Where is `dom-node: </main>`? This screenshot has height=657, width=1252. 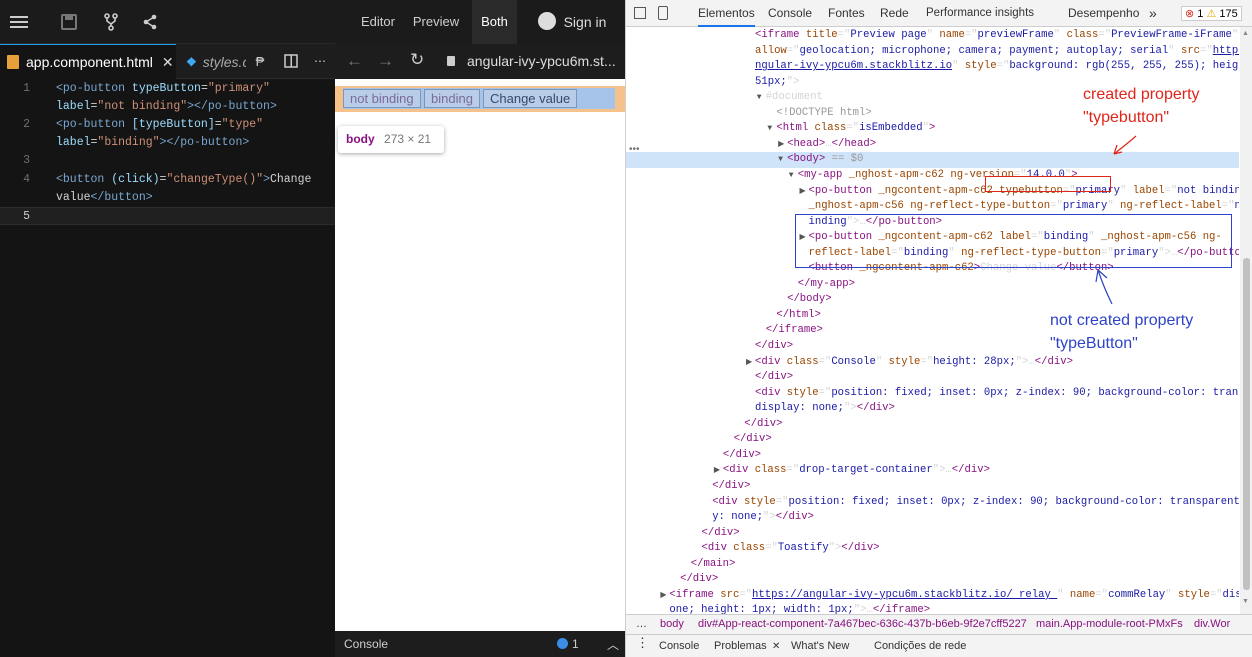 dom-node: </main> is located at coordinates (932, 565).